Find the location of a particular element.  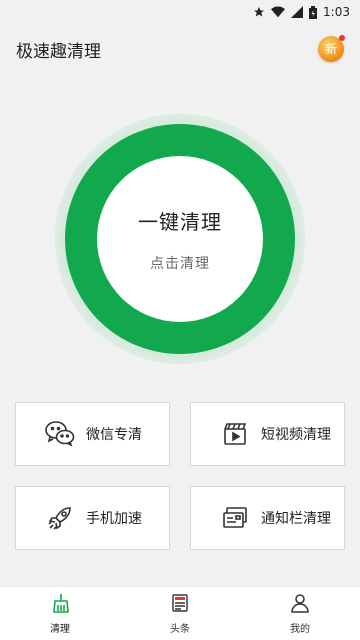

clean-button-subtitle: 点击清理 is located at coordinates (180, 263).